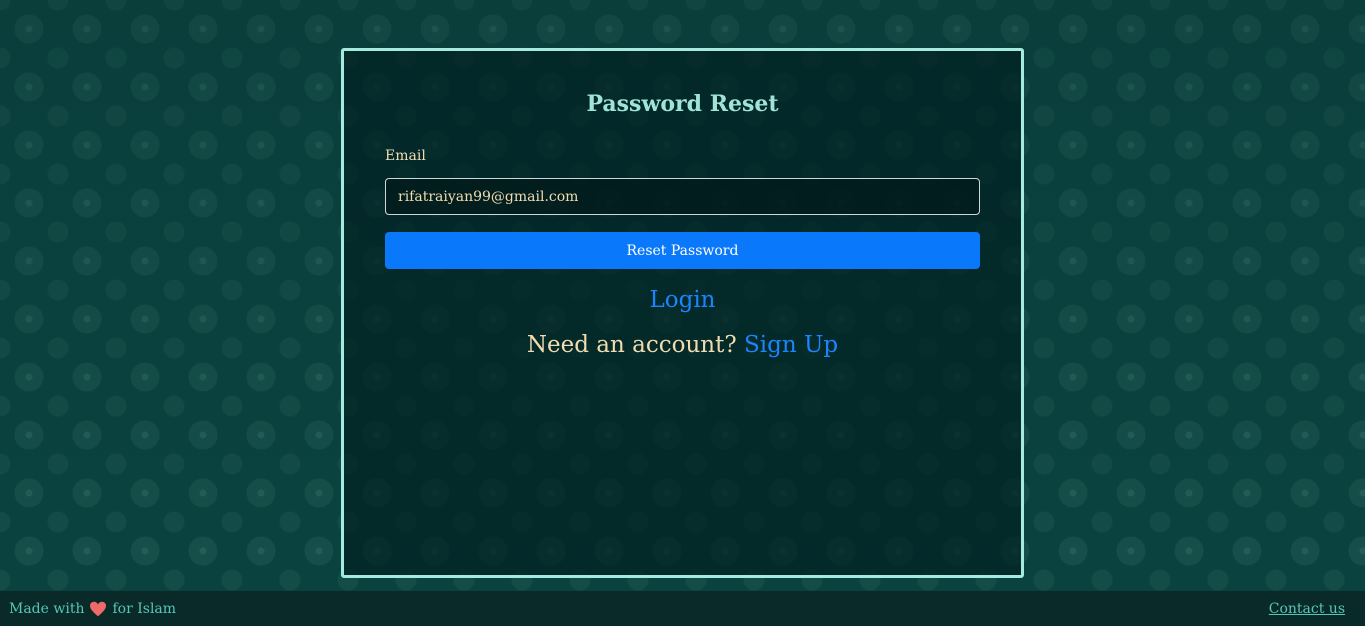 This screenshot has height=626, width=1365. Describe the element at coordinates (98, 609) in the screenshot. I see `heart-icon` at that location.